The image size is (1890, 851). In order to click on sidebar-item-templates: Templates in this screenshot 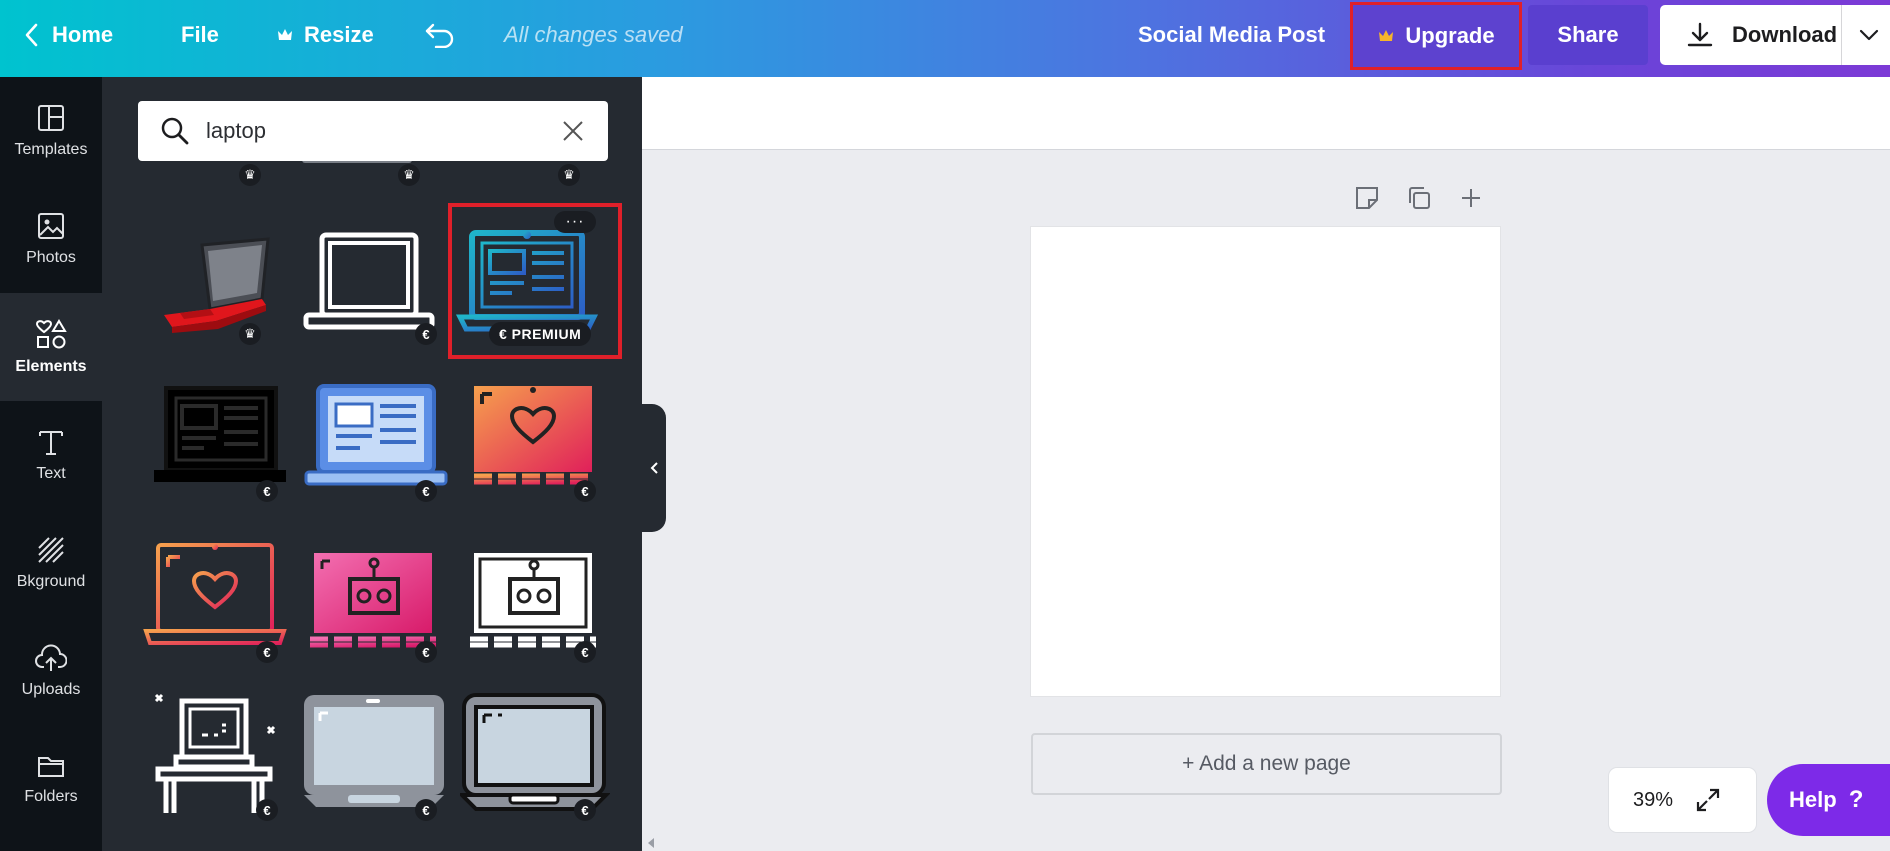, I will do `click(51, 131)`.